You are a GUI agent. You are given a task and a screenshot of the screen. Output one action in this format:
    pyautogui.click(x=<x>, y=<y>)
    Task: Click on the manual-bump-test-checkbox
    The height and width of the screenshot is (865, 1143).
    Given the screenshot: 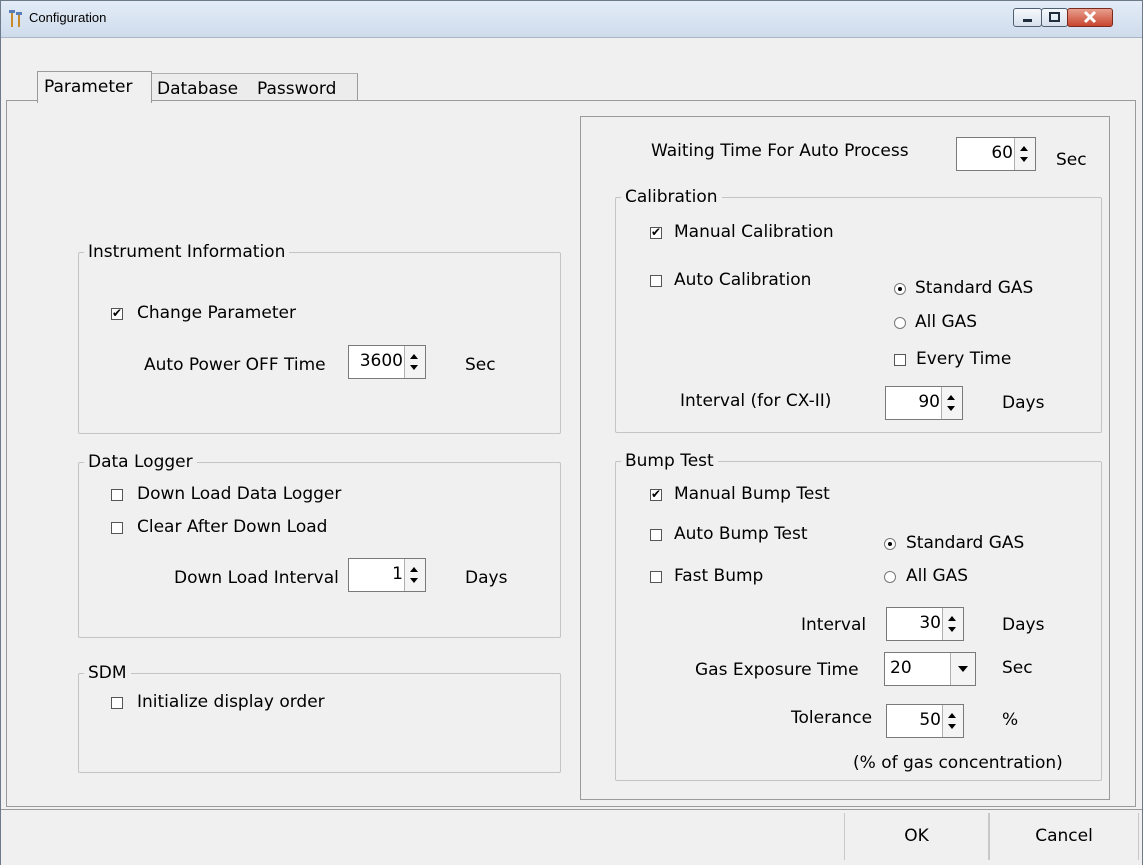 What is the action you would take?
    pyautogui.click(x=656, y=494)
    